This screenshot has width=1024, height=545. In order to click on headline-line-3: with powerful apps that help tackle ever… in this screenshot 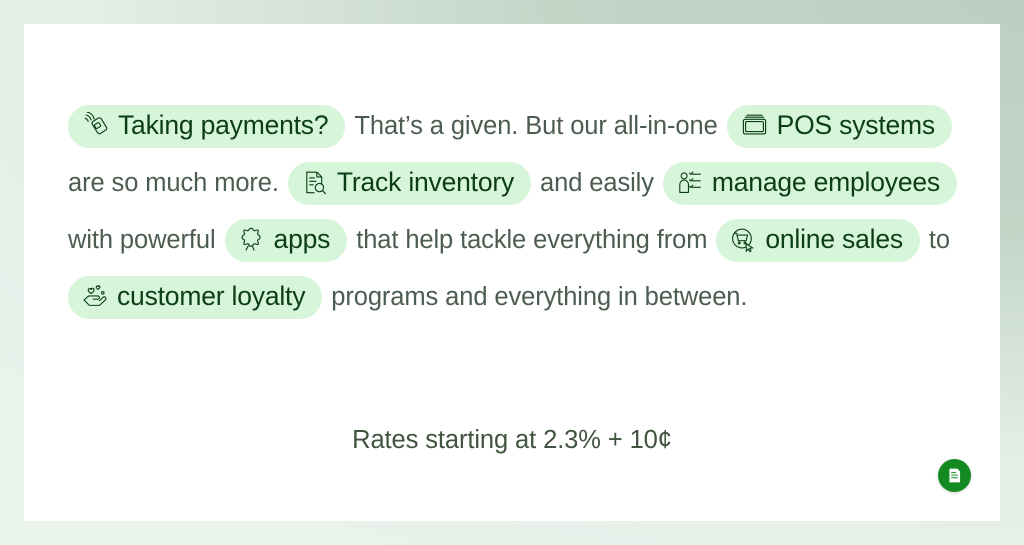, I will do `click(533, 240)`.